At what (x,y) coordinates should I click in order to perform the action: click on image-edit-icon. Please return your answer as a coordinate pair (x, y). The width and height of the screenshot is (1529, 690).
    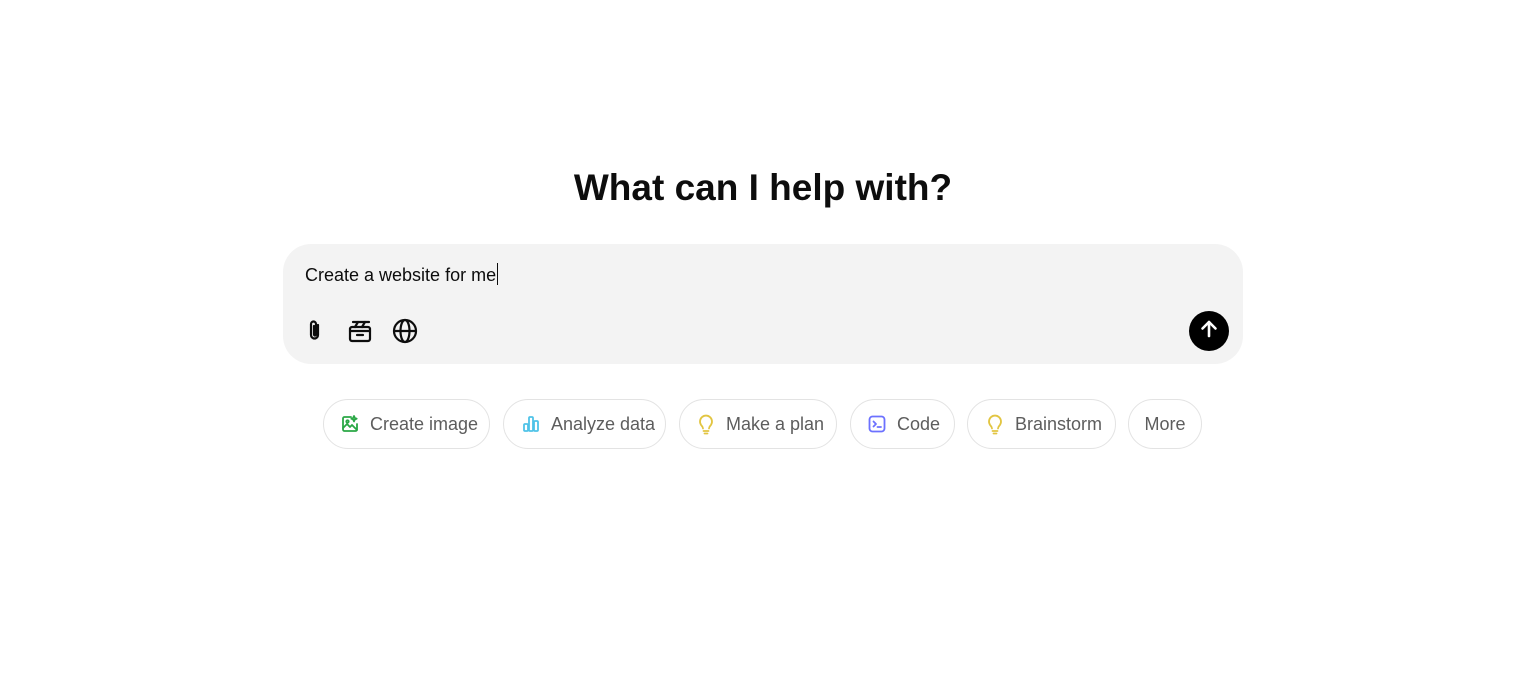
    Looking at the image, I should click on (350, 424).